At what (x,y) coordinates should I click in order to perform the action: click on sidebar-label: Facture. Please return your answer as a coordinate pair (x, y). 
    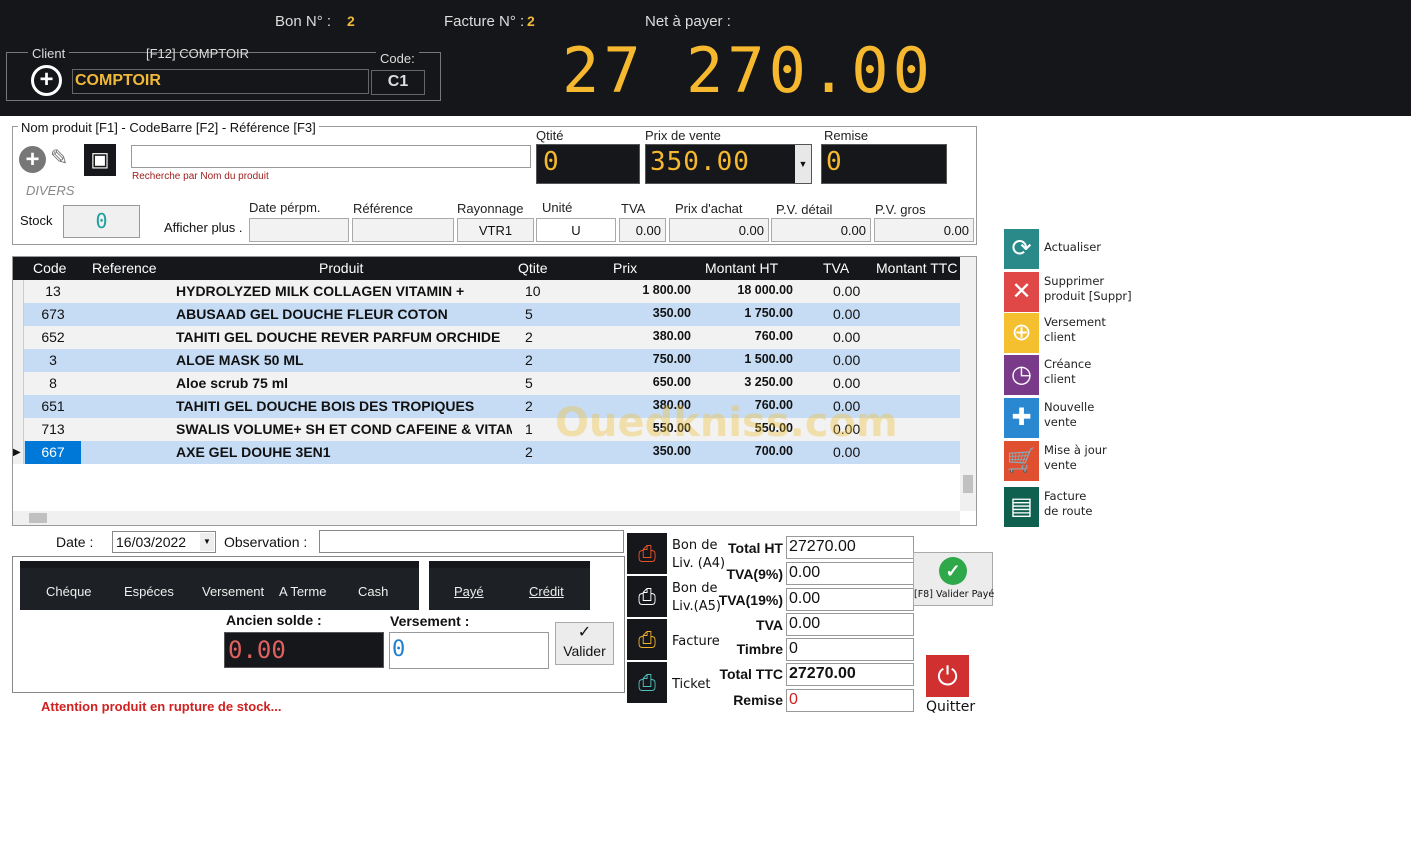
    Looking at the image, I should click on (1065, 496).